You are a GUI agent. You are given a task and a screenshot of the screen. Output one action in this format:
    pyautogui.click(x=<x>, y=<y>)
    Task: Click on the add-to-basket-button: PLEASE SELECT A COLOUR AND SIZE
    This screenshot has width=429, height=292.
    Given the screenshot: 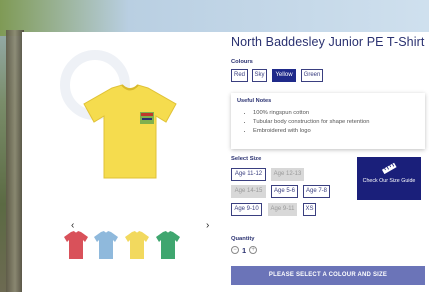 What is the action you would take?
    pyautogui.click(x=328, y=275)
    